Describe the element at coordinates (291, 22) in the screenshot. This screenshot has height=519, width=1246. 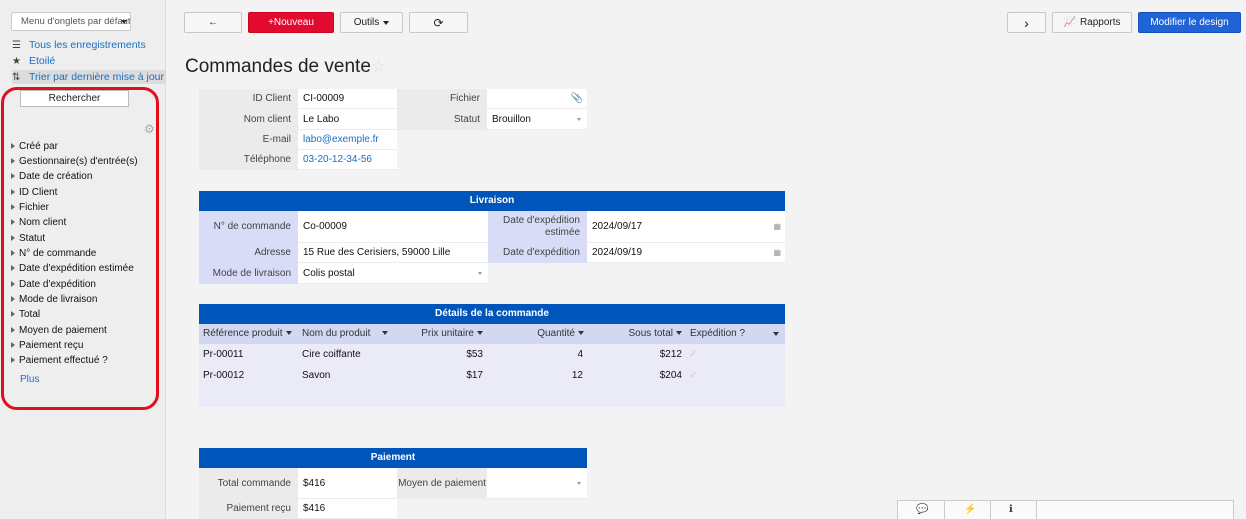
I see `new-button: +Nouveau` at that location.